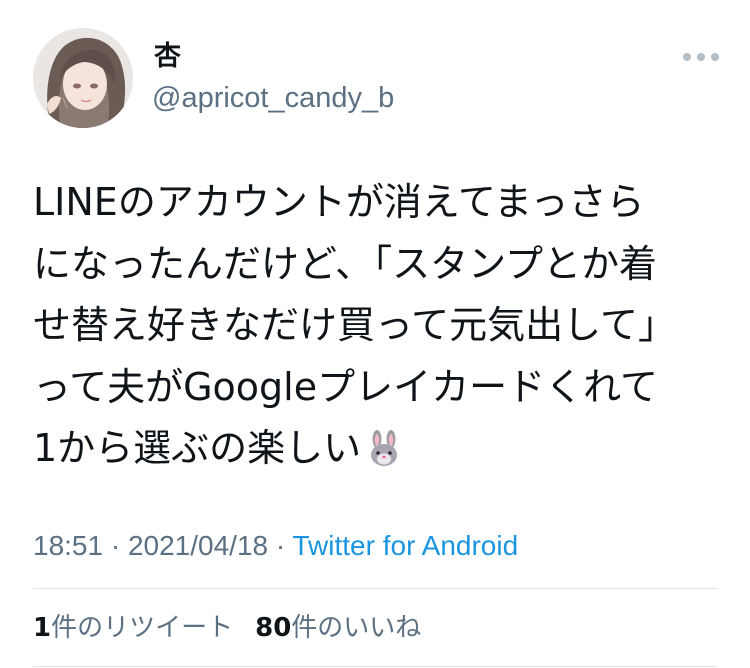  I want to click on tweet-text-line-last: 1から選ぶの楽しい, so click(378, 449).